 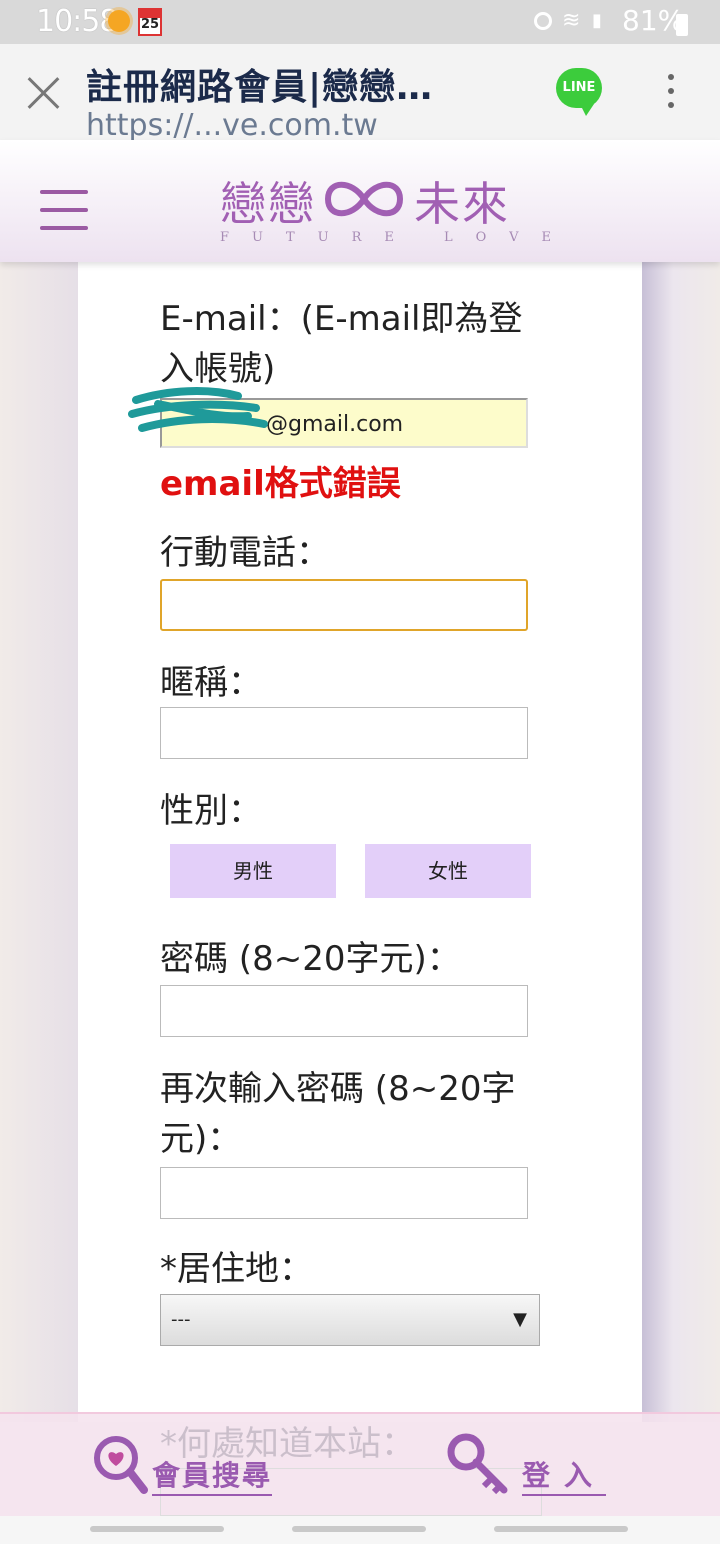 What do you see at coordinates (77, 21) in the screenshot?
I see `status-time: 10:58` at bounding box center [77, 21].